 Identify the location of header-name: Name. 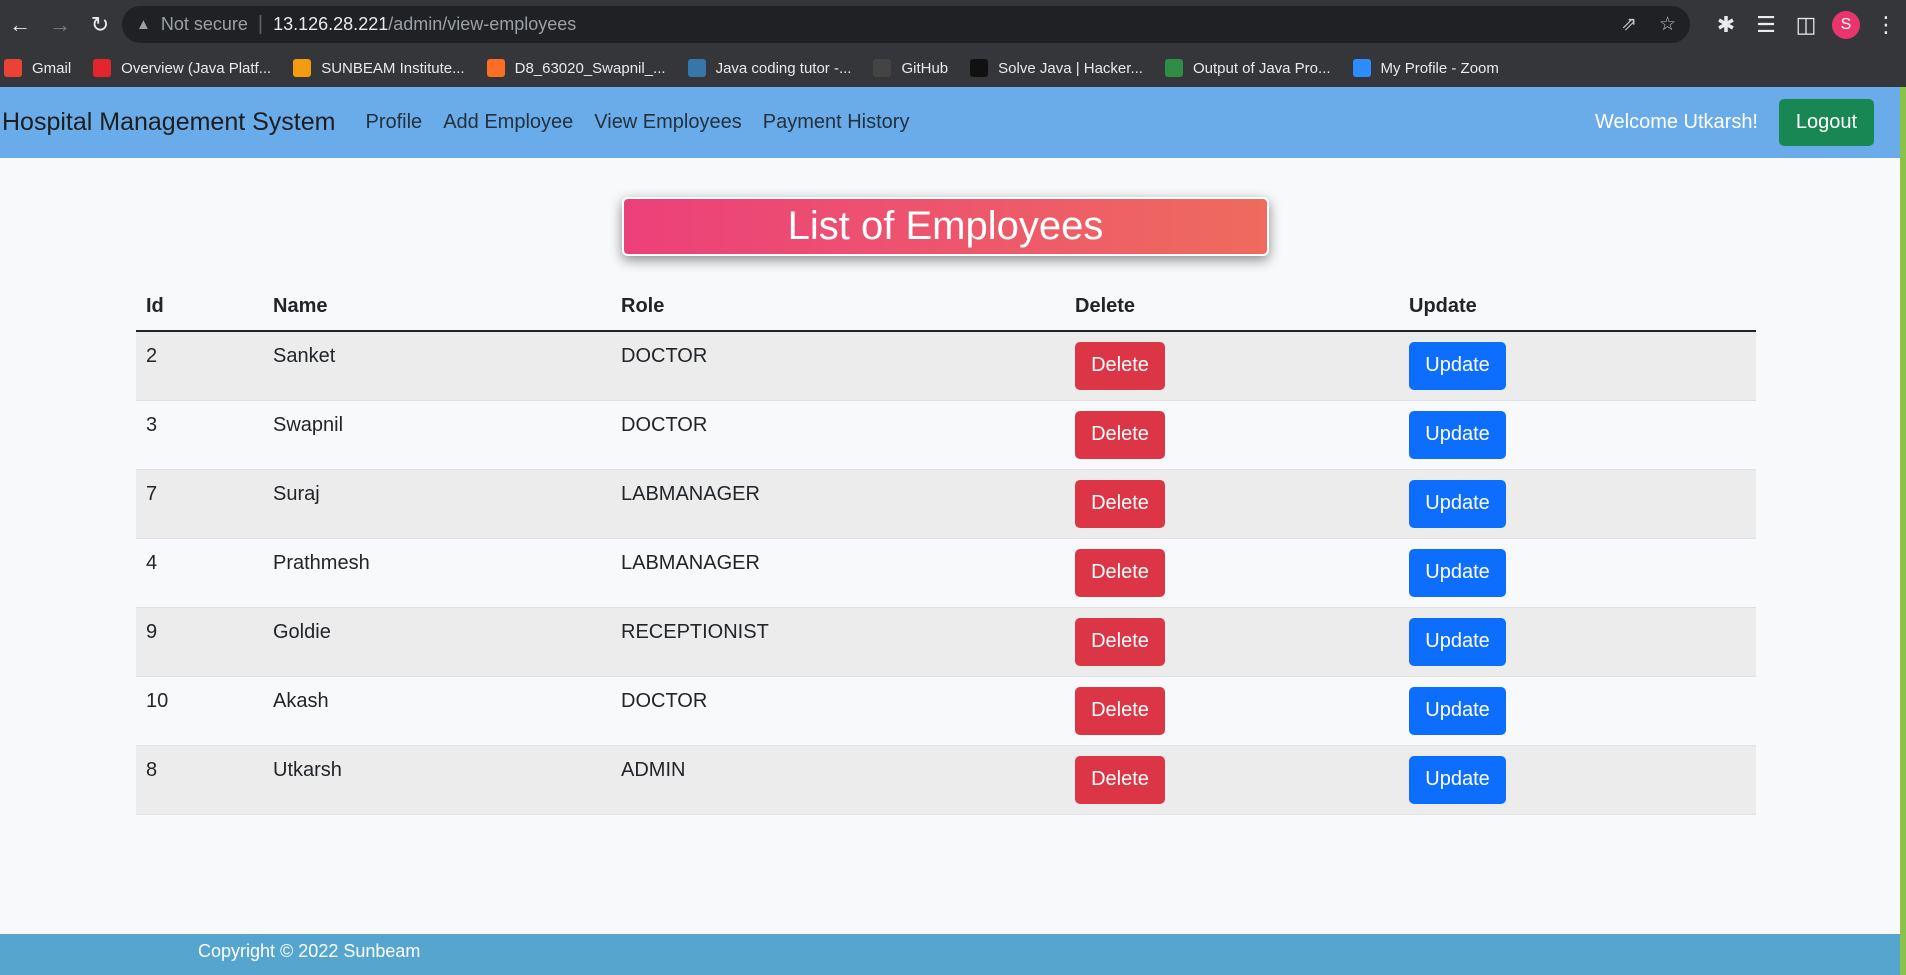
(437, 307).